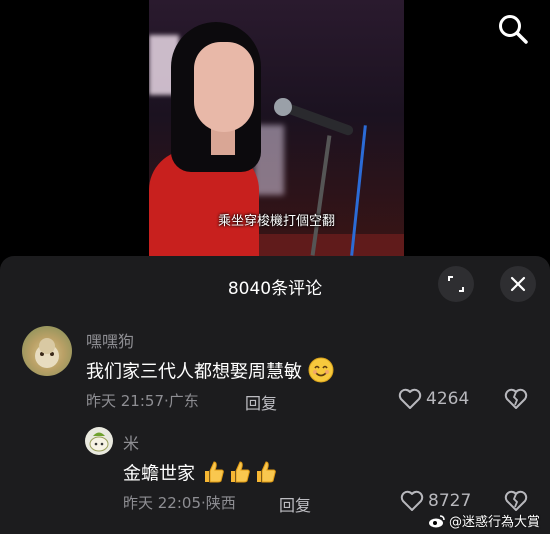 The image size is (550, 534). What do you see at coordinates (220, 503) in the screenshot?
I see `reply-location: 陕西` at bounding box center [220, 503].